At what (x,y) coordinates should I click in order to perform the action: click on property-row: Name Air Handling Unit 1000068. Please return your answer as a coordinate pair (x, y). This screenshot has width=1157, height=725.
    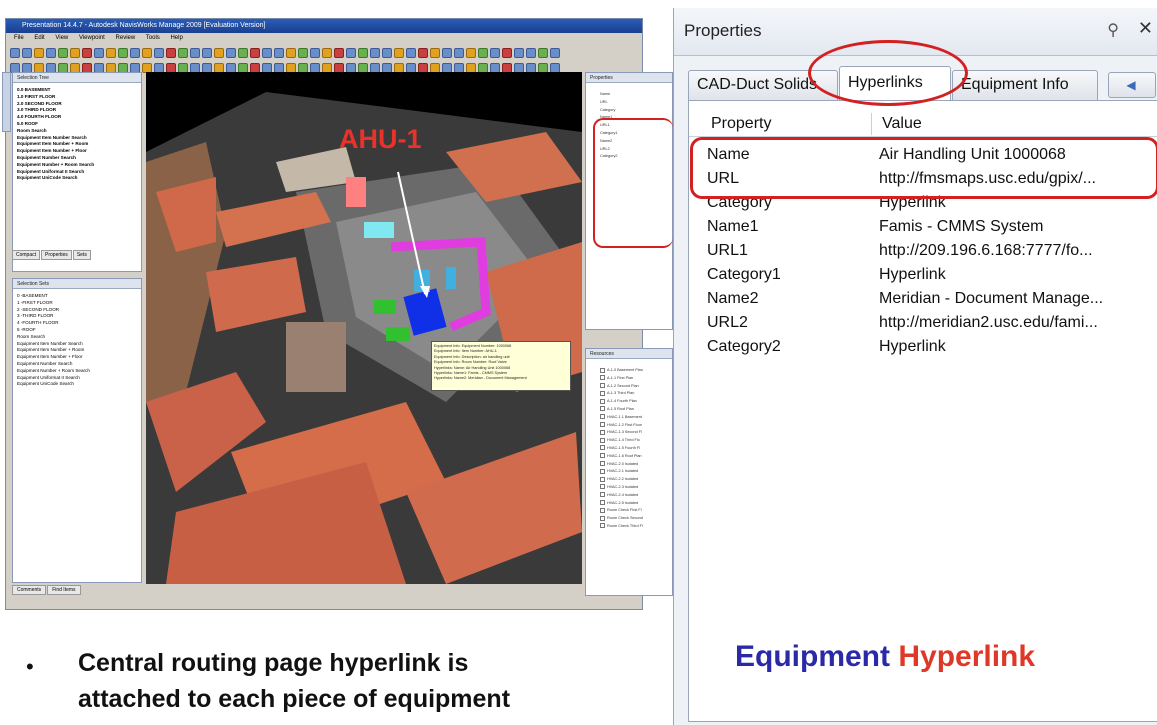
    Looking at the image, I should click on (923, 155).